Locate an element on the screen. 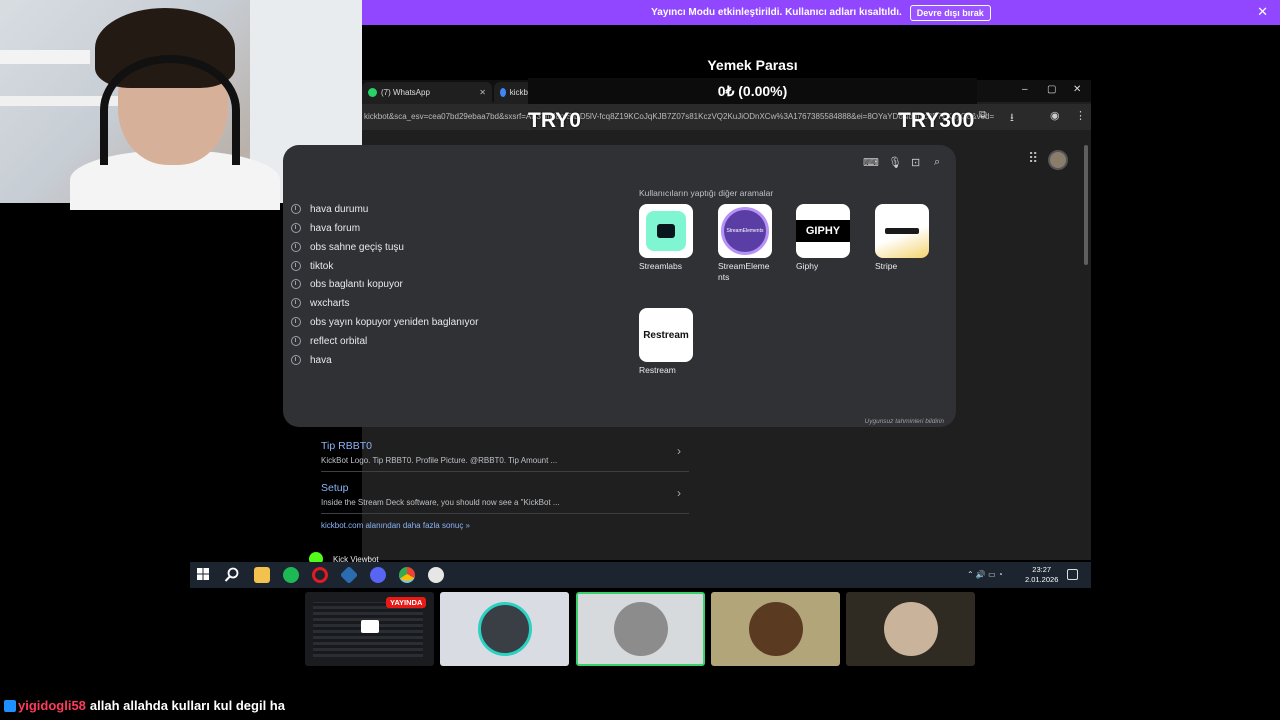 This screenshot has width=1280, height=720. notification-icon is located at coordinates (1072, 574).